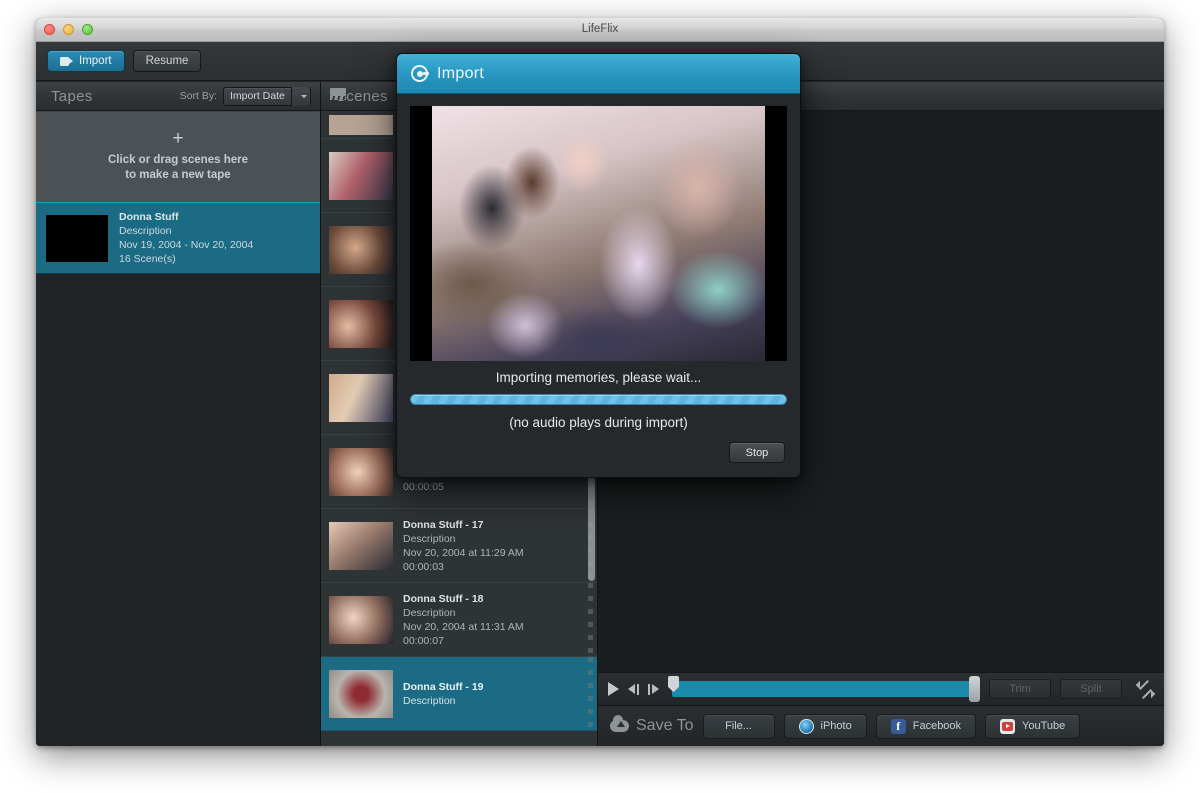 The width and height of the screenshot is (1200, 793). I want to click on sort-by-value: Import Date, so click(257, 96).